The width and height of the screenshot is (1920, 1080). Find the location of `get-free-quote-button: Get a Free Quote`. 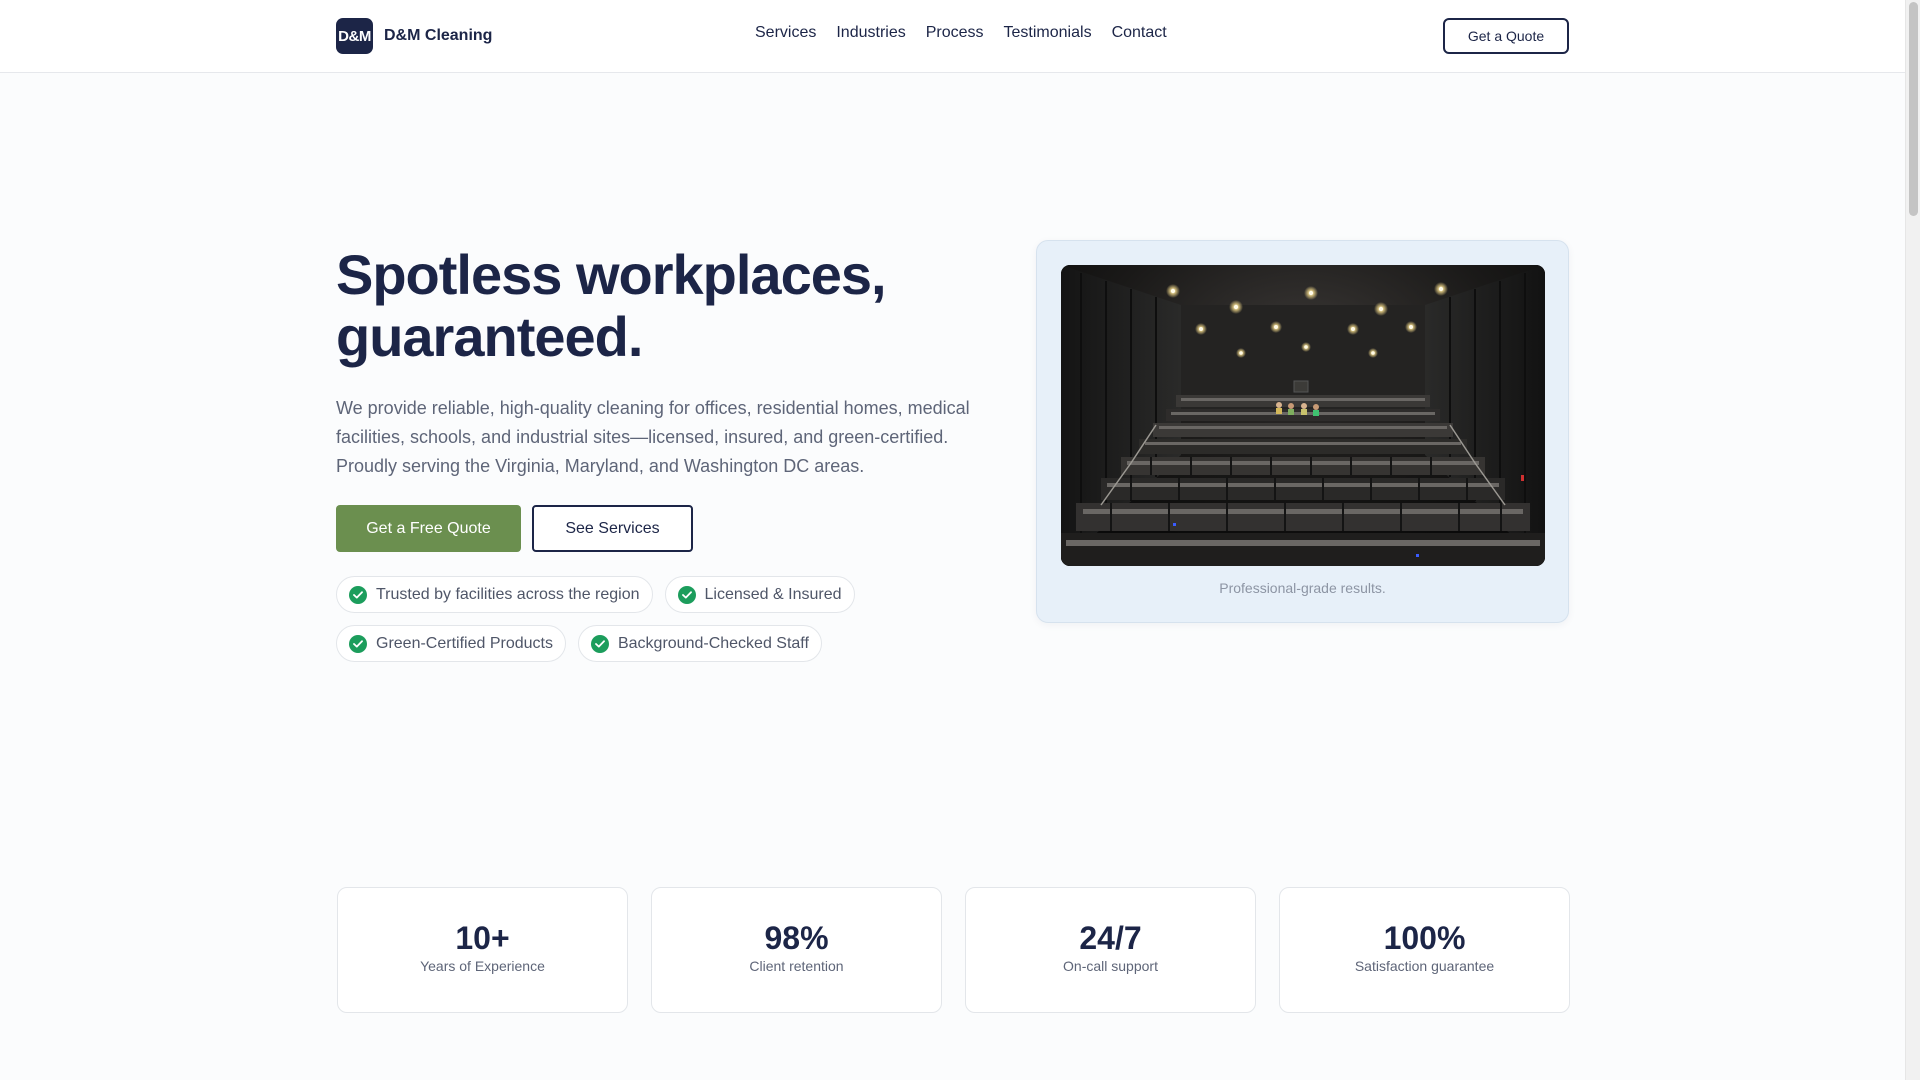

get-free-quote-button: Get a Free Quote is located at coordinates (428, 528).